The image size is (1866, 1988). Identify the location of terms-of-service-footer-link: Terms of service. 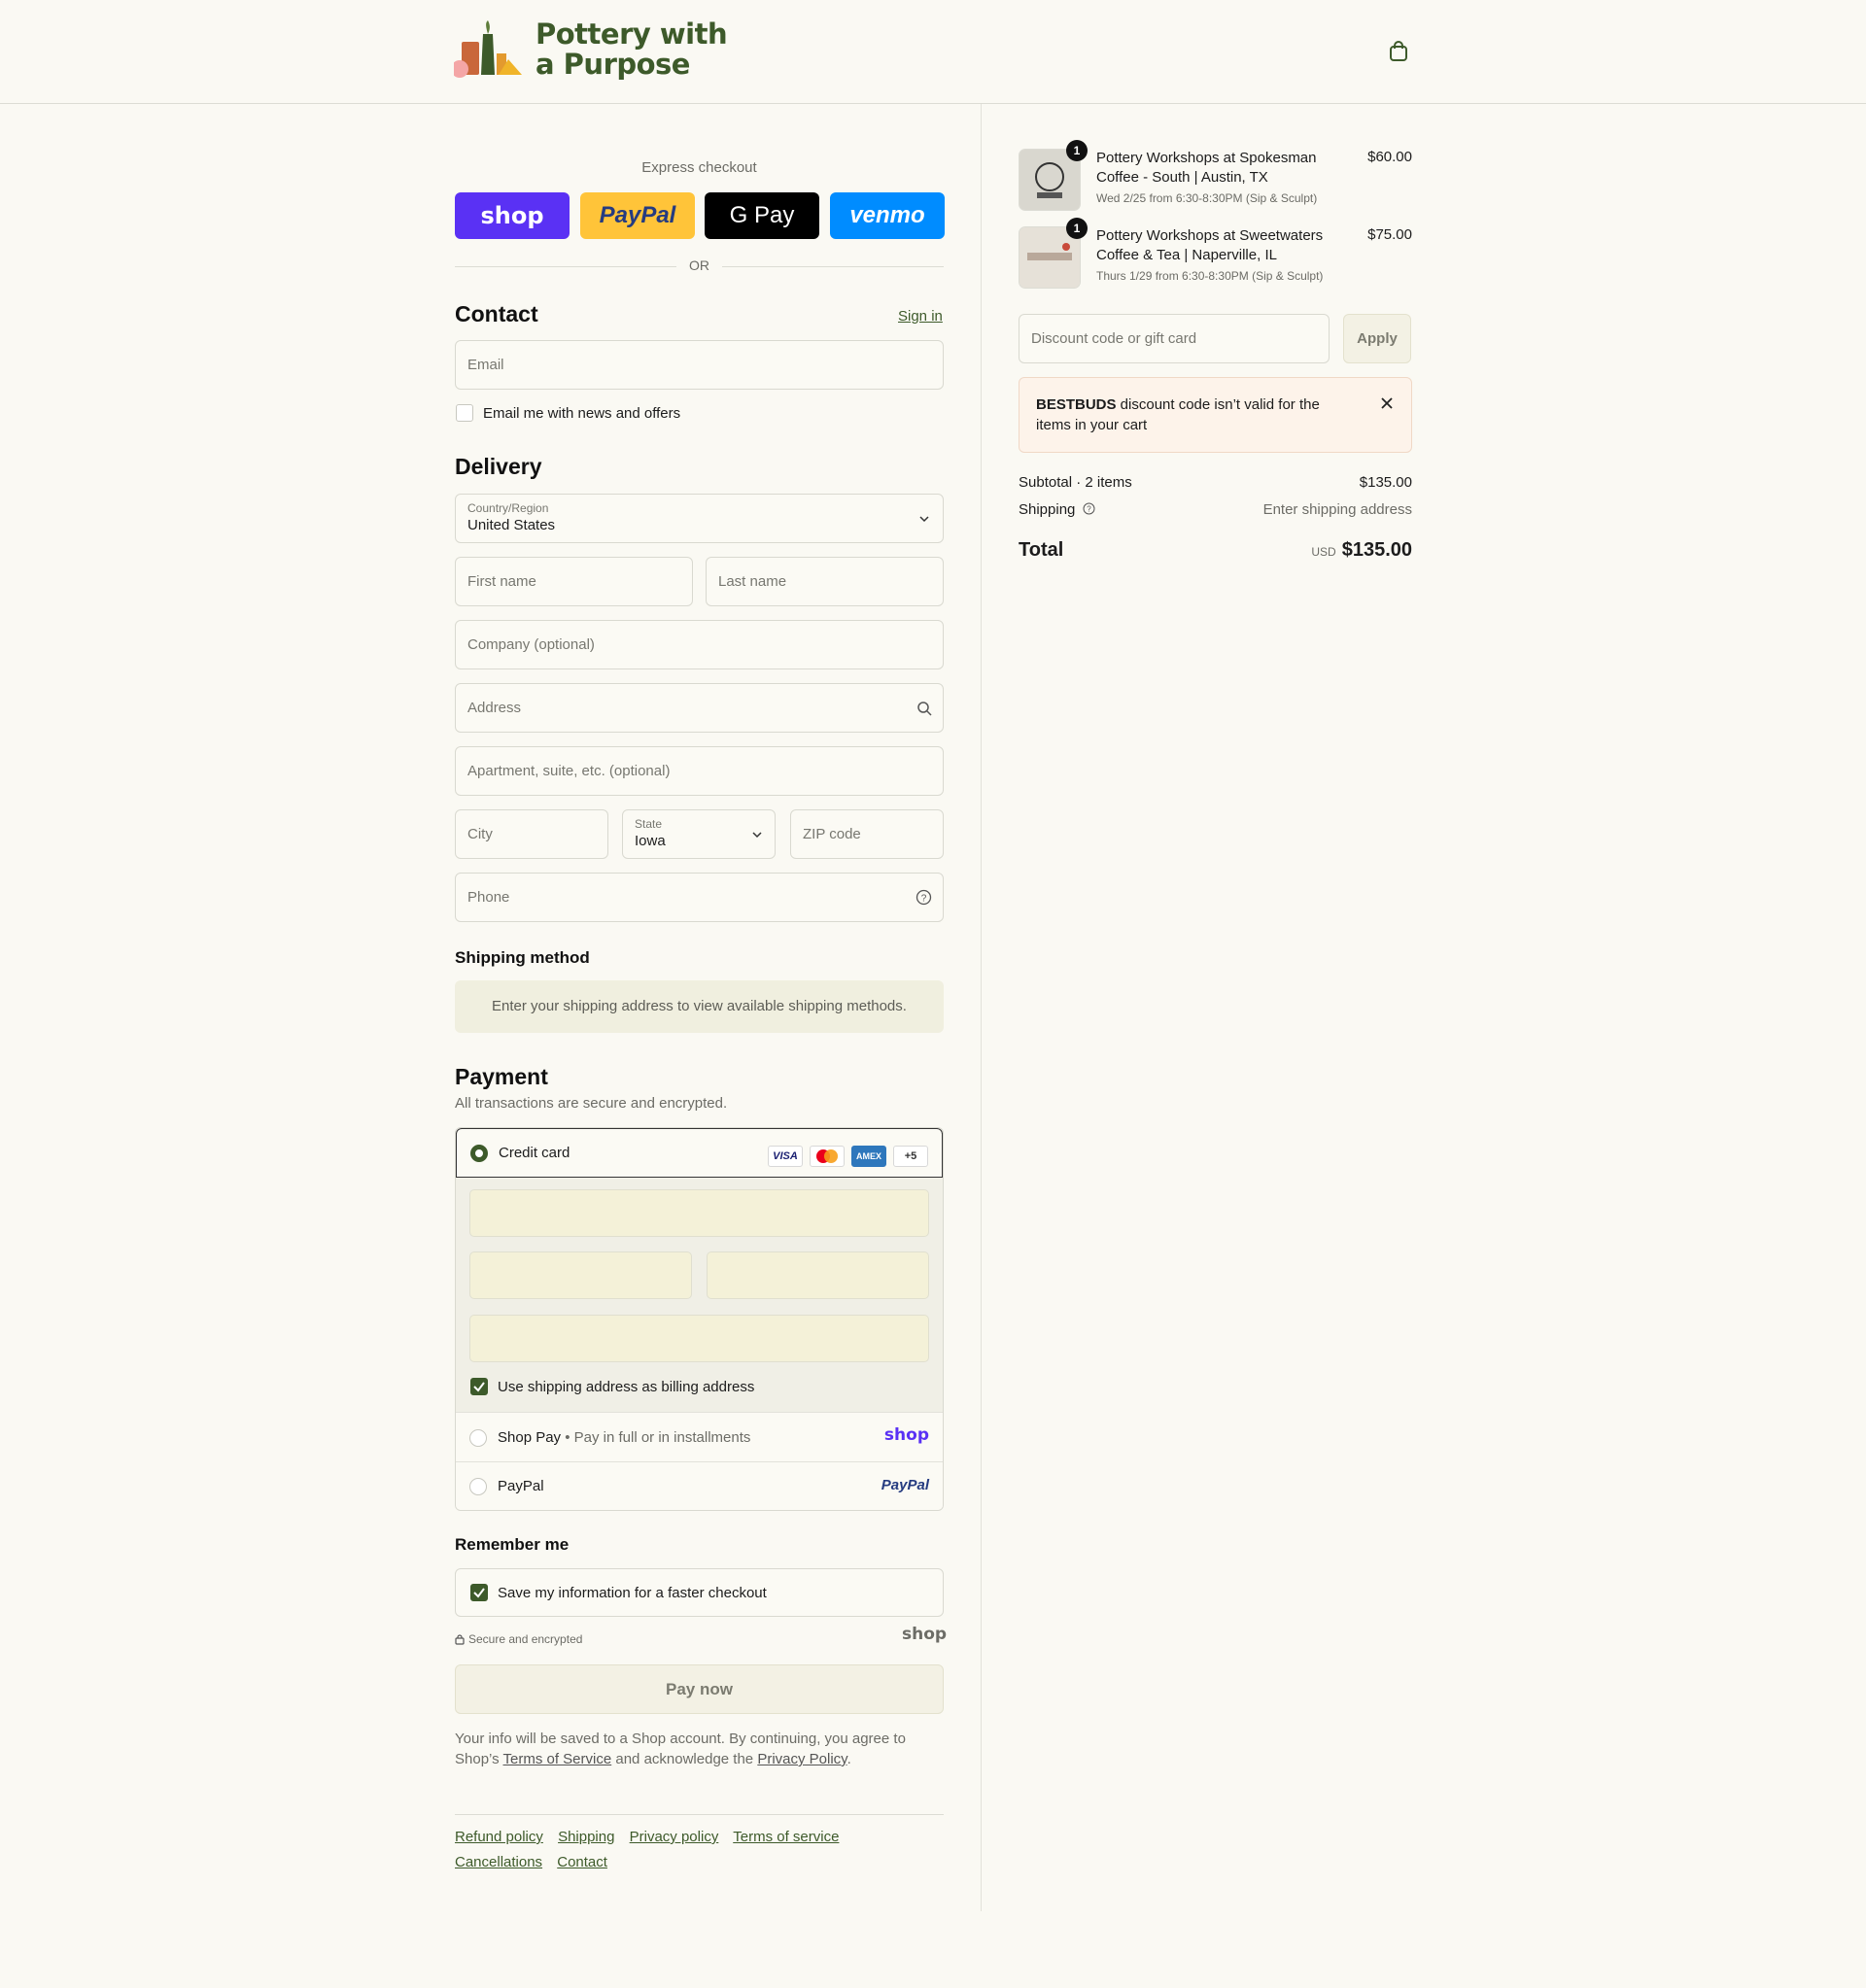
(786, 1837).